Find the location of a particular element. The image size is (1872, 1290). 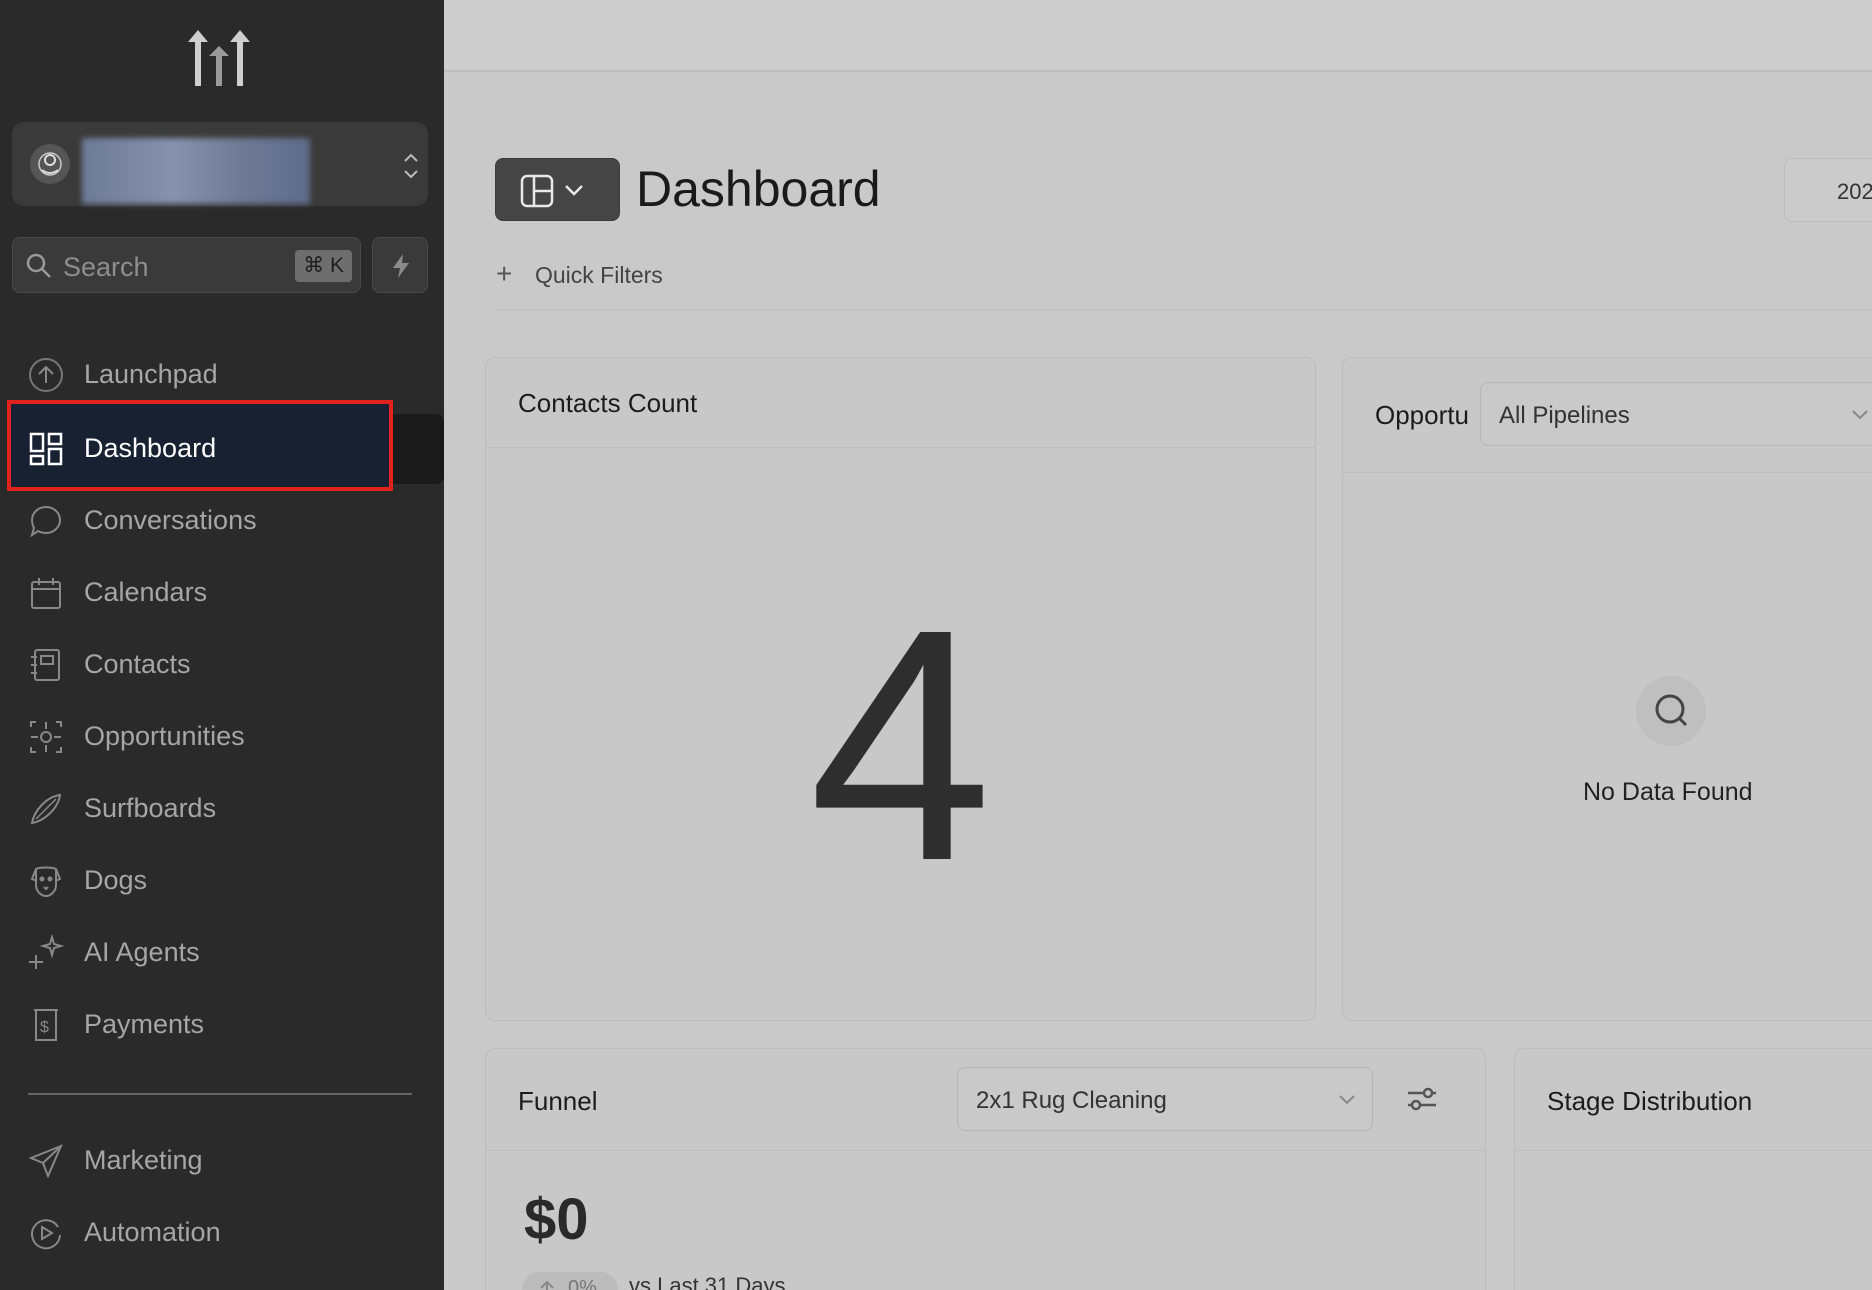

sidebar-item-conversations: Conversations is located at coordinates (222, 521).